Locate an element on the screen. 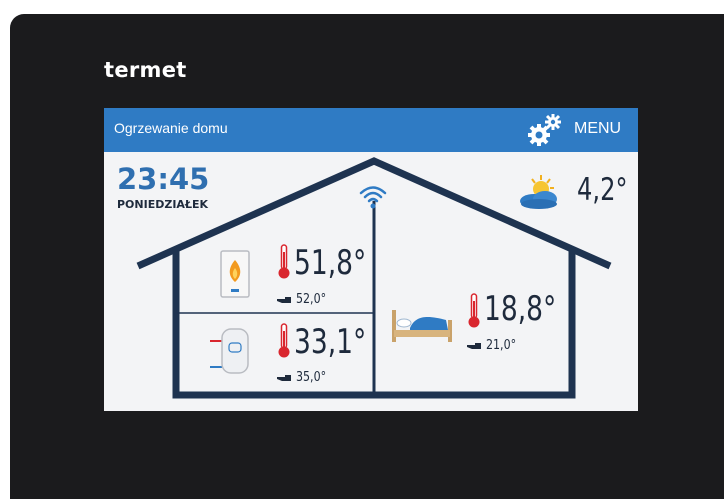  water-thermometer-icon is located at coordinates (284, 340).